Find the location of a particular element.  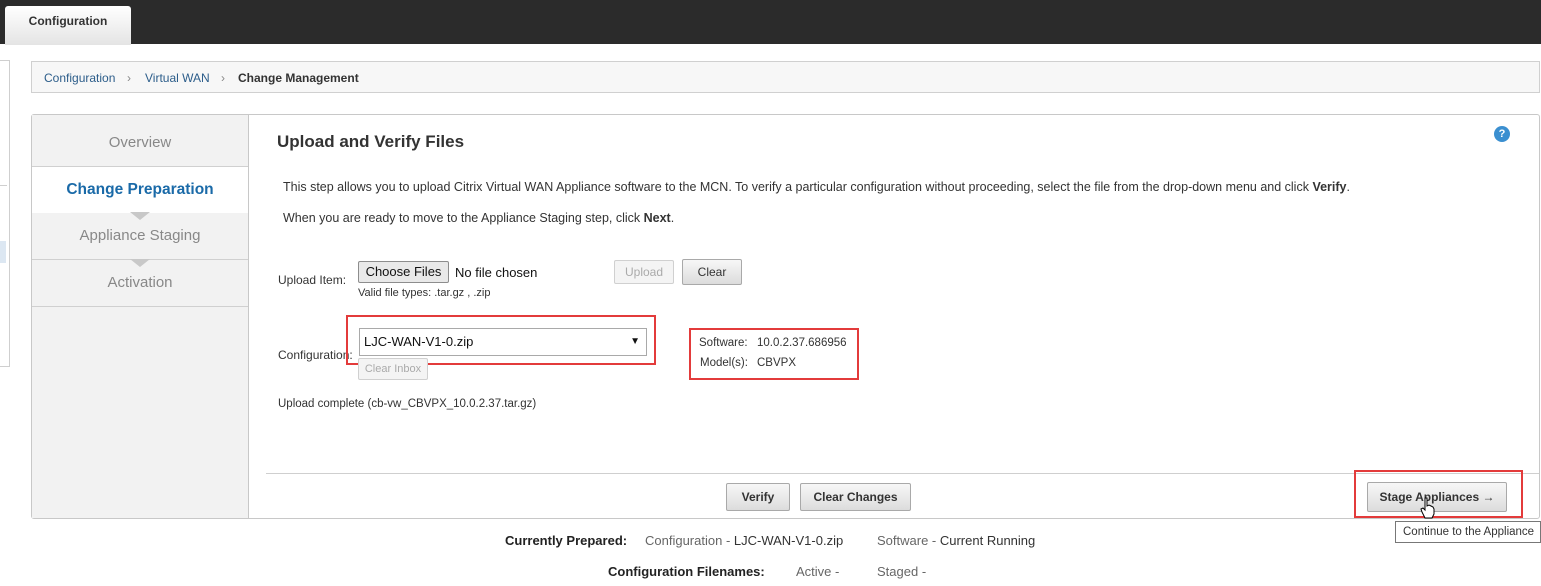

step-activation: Activation is located at coordinates (140, 283).